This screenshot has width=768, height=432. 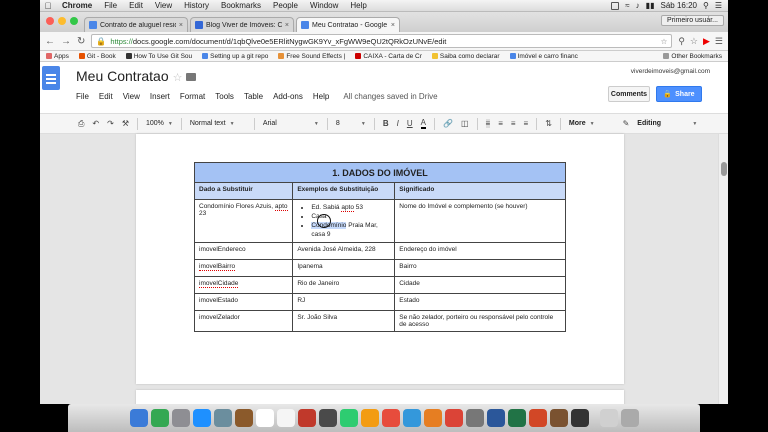 I want to click on paint-format-icon: ⚒, so click(x=125, y=123).